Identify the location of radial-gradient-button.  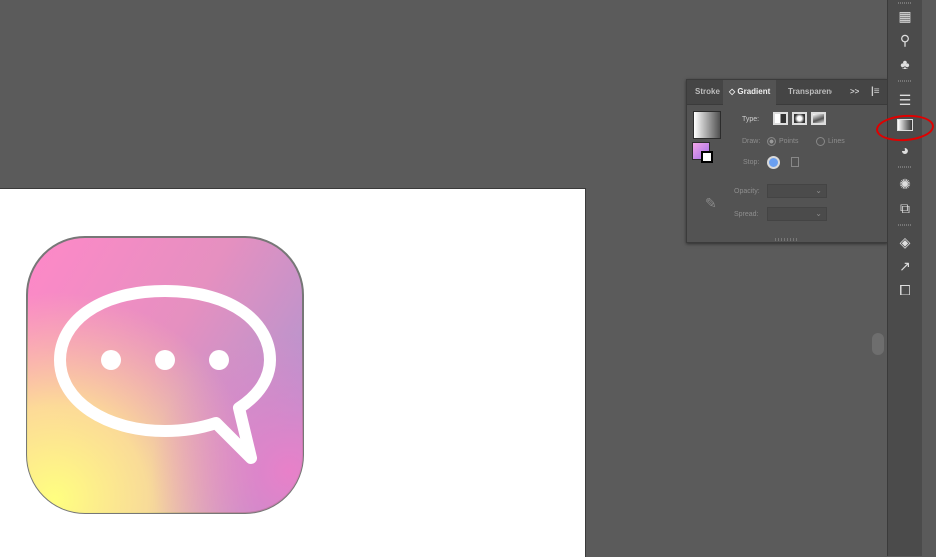
(799, 118).